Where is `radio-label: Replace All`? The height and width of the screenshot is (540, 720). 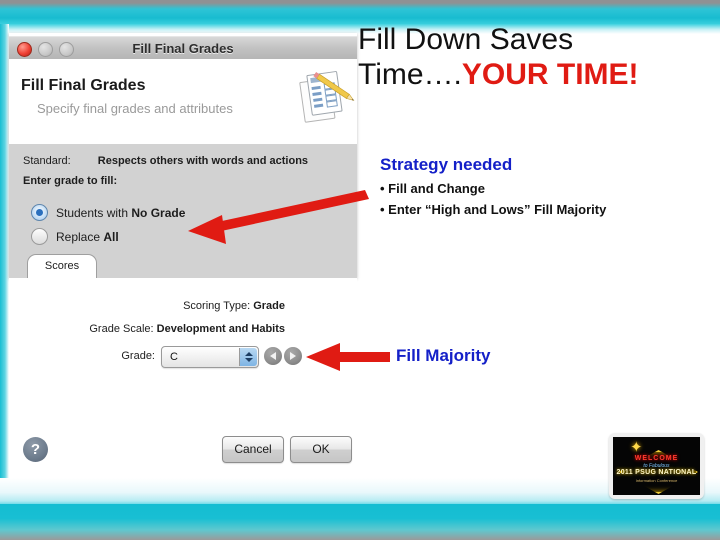
radio-label: Replace All is located at coordinates (87, 236).